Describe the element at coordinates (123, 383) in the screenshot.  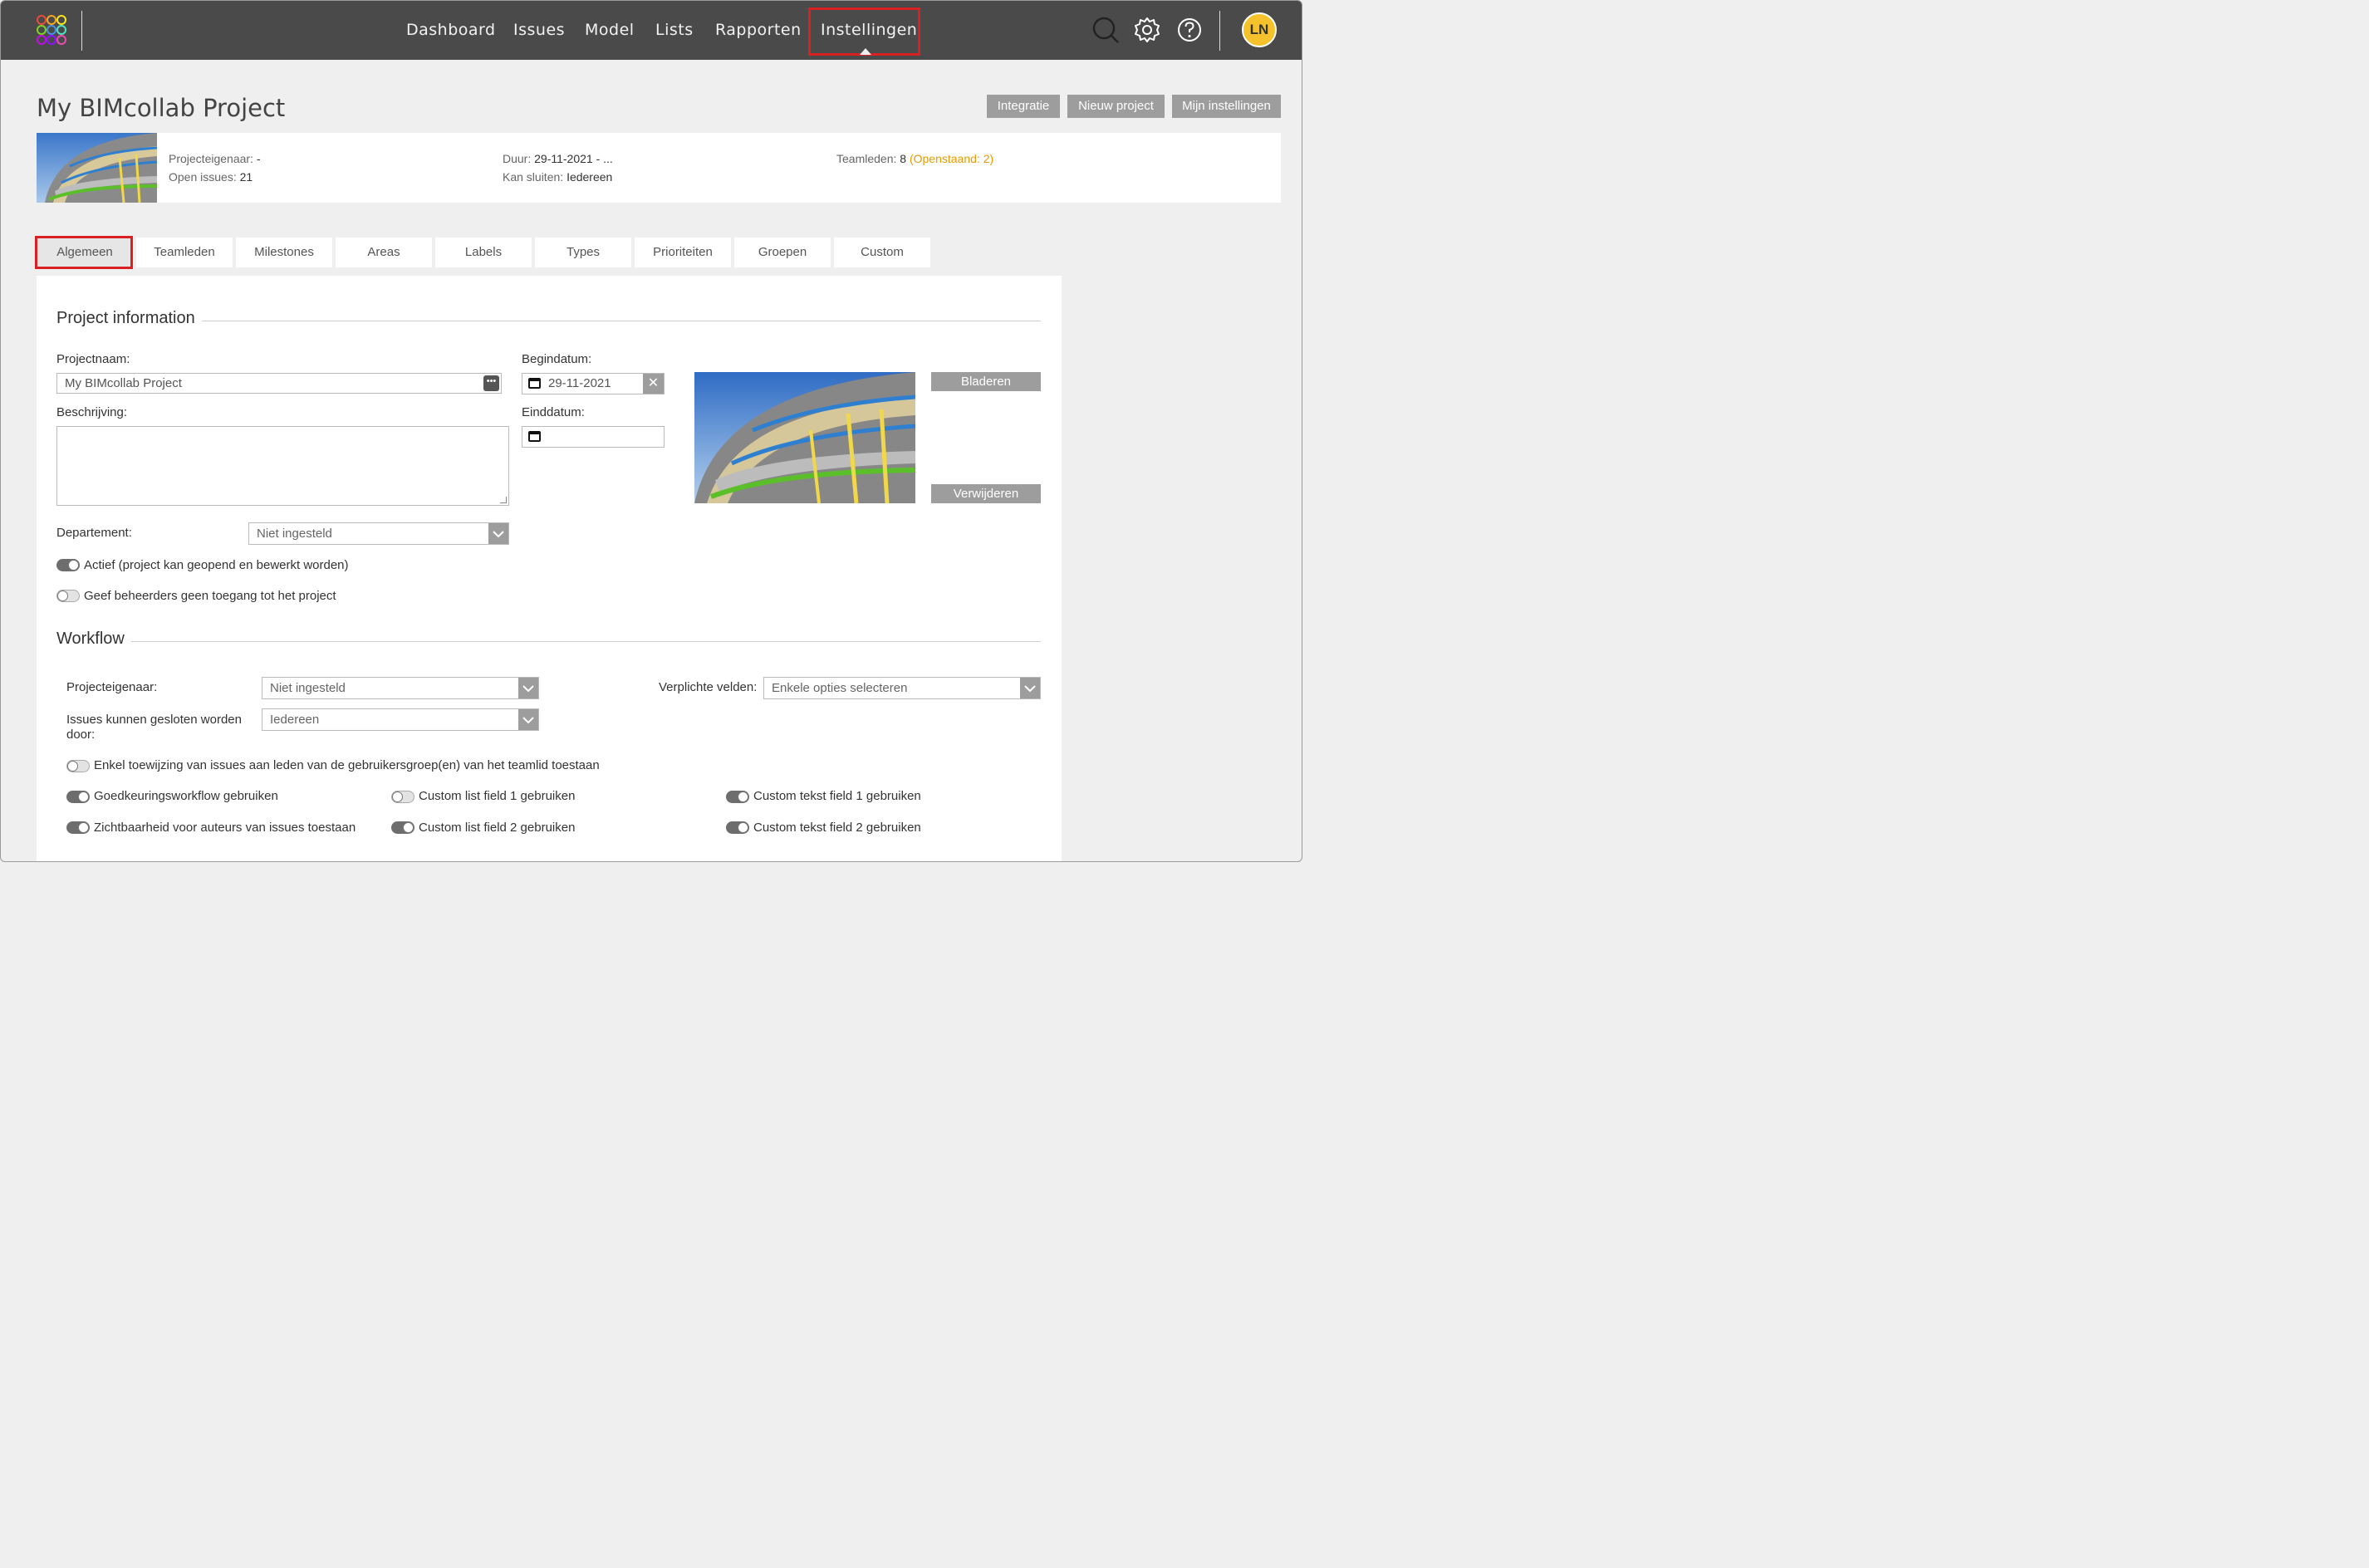
I see `project-name-value: My BIMcollab Project` at that location.